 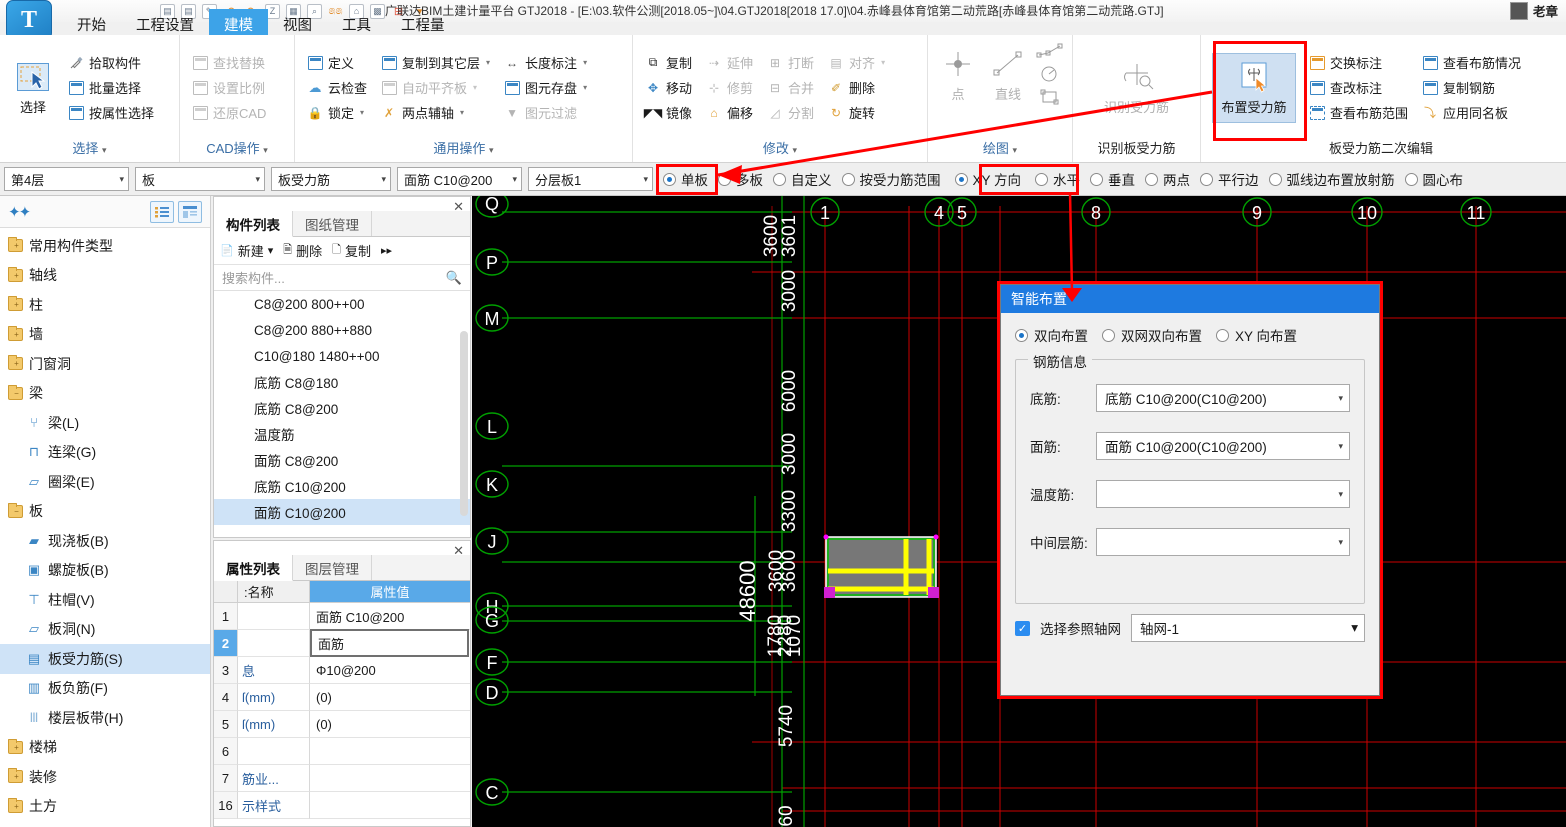 I want to click on favorite-icon: ✦✦, so click(x=19, y=212).